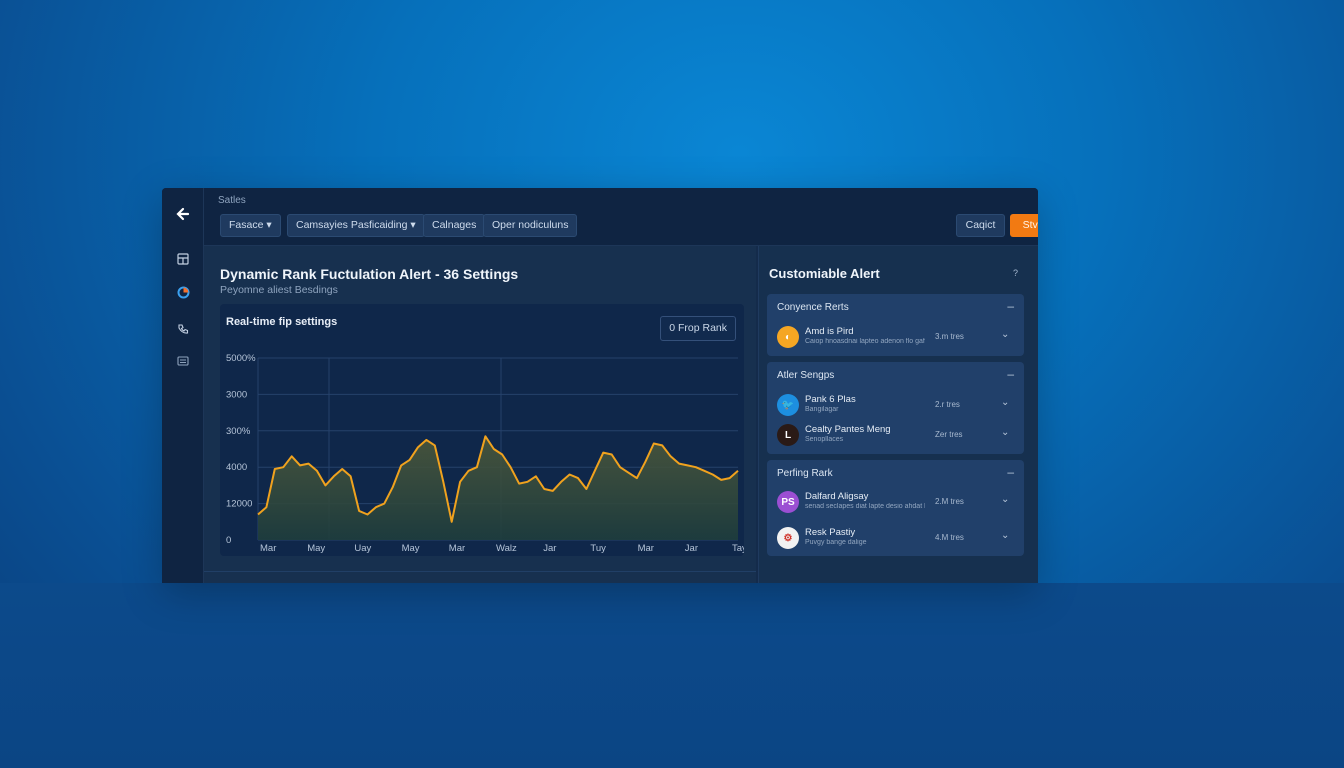 This screenshot has height=768, width=1344. What do you see at coordinates (1015, 273) in the screenshot?
I see `help-icon: ?` at bounding box center [1015, 273].